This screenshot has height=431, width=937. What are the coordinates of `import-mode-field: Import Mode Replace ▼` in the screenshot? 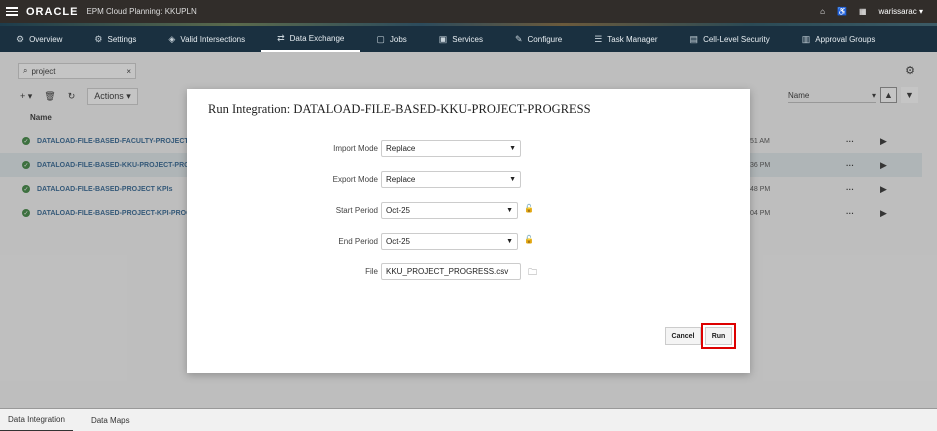 It's located at (468, 148).